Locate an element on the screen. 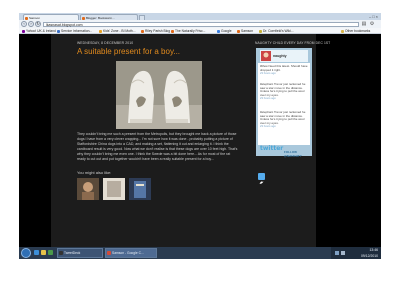  twitter-logo: twitter is located at coordinates (271, 148).